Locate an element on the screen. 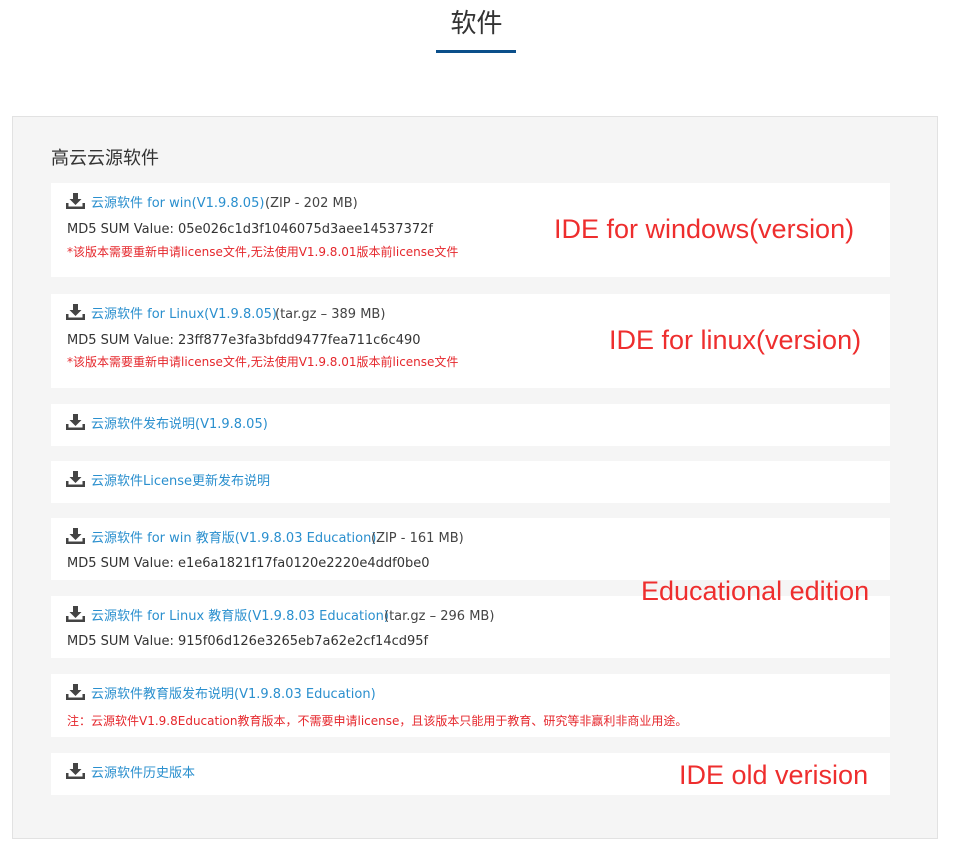  release-notes-link: 云源软件发布说明(V1.9.8.05) is located at coordinates (179, 425).